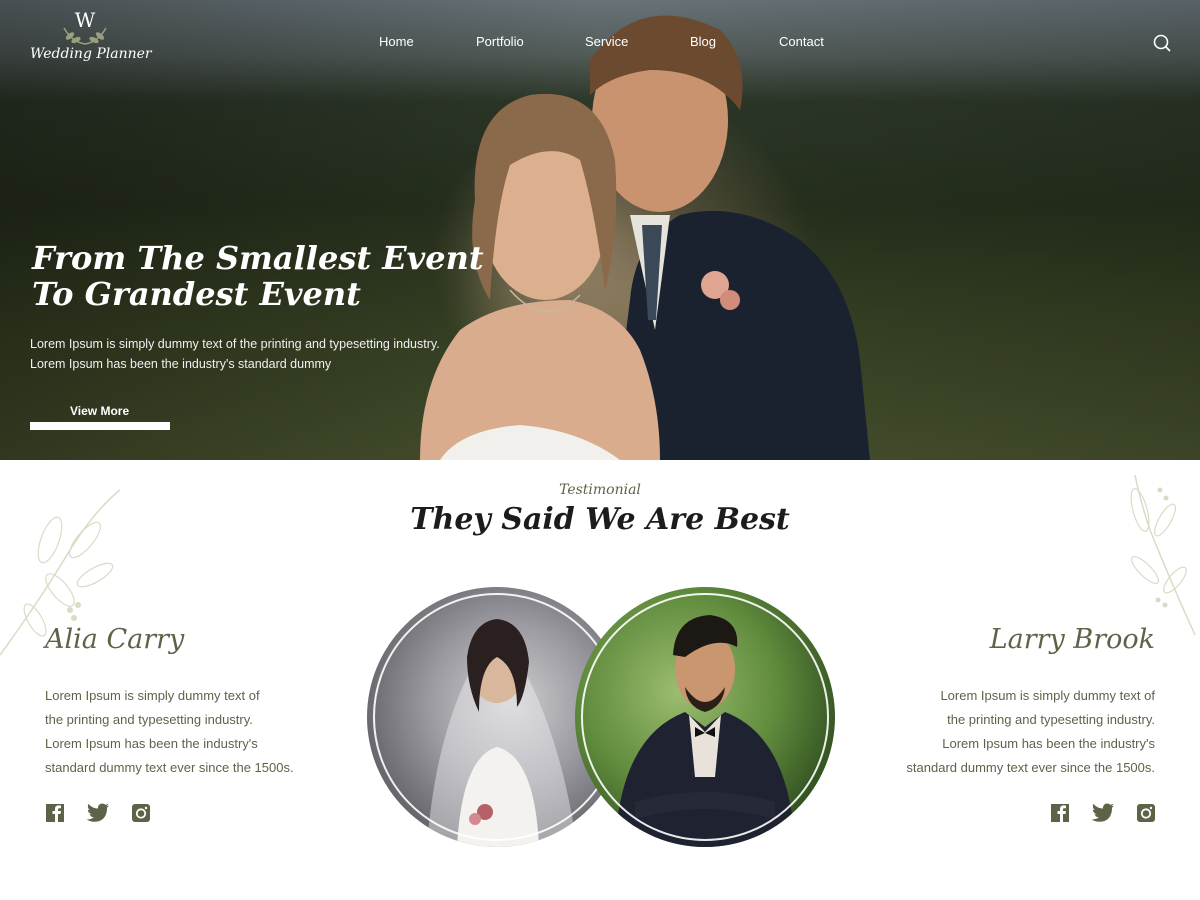 The image size is (1200, 900). Describe the element at coordinates (396, 41) in the screenshot. I see `nav-home: Home` at that location.